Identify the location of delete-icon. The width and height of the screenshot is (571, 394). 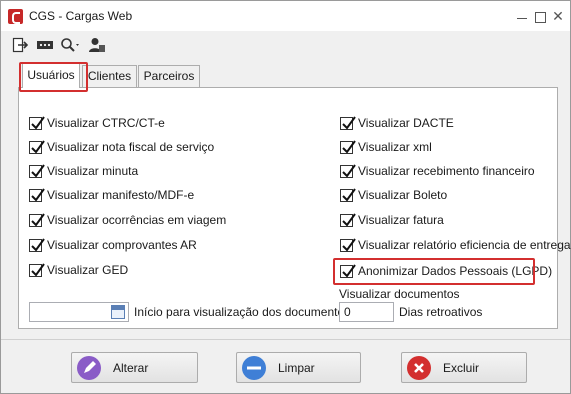
(419, 367).